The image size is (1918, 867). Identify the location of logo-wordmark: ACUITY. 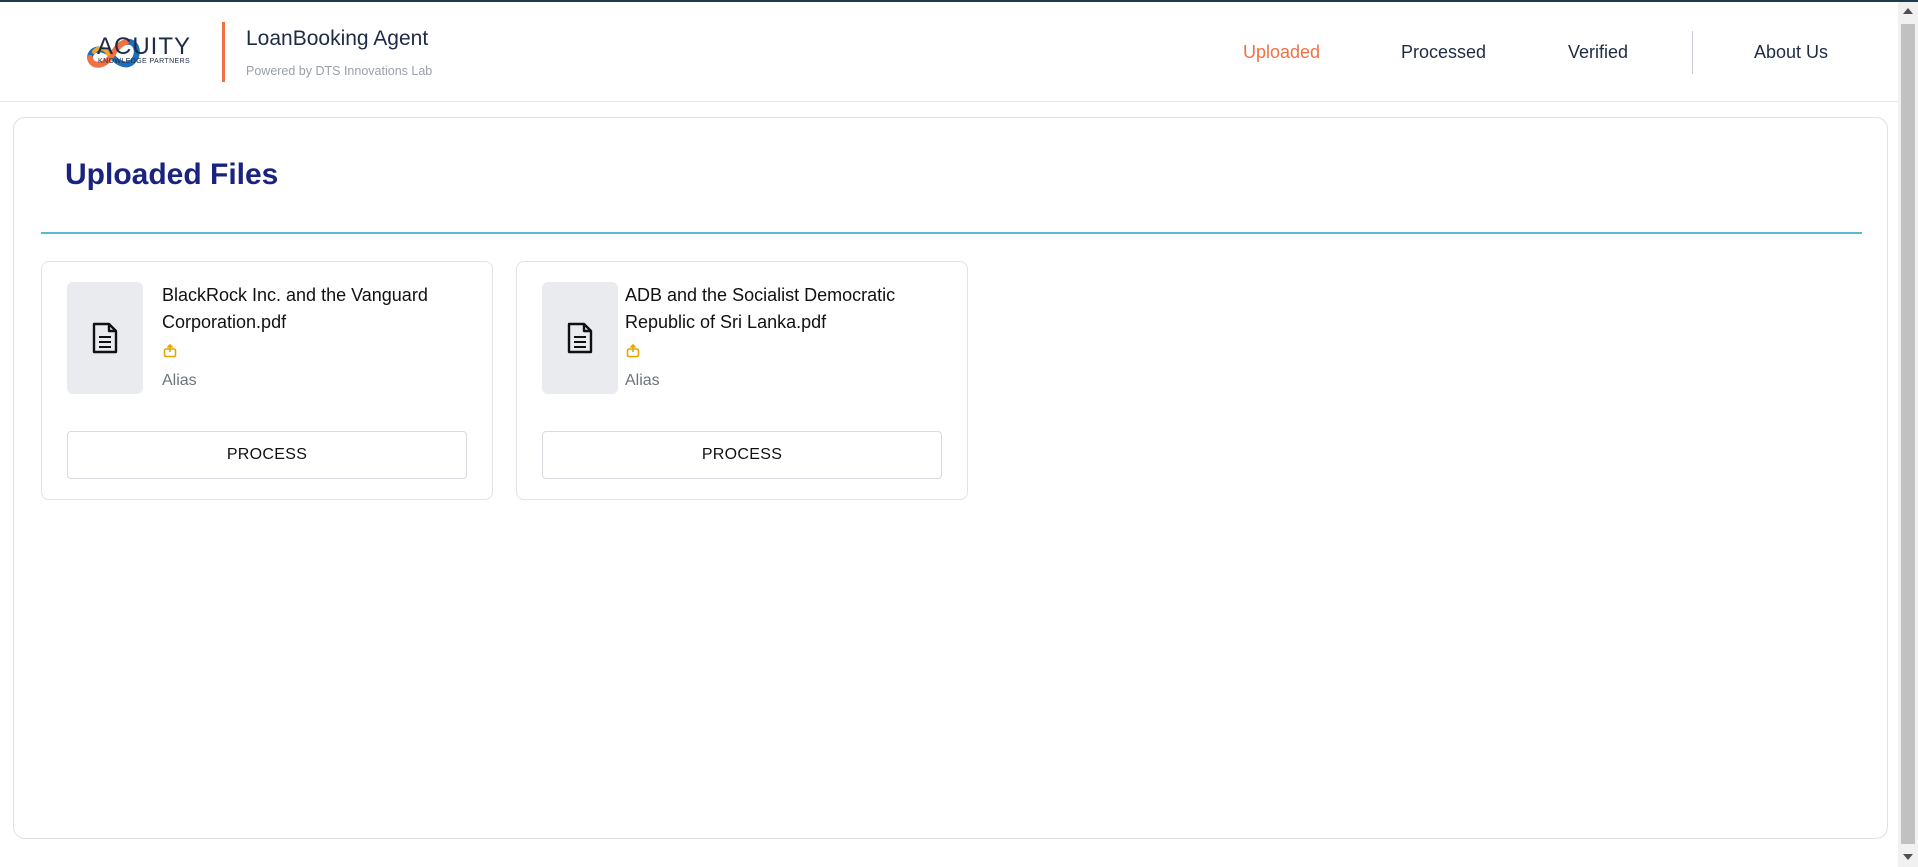
(144, 46).